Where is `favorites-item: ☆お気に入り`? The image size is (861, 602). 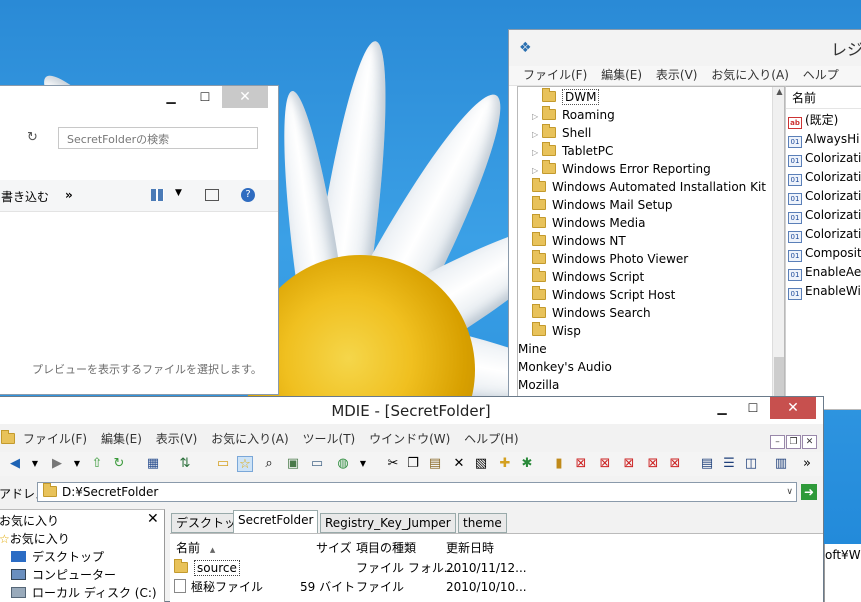
favorites-item: ☆お気に入り is located at coordinates (35, 539).